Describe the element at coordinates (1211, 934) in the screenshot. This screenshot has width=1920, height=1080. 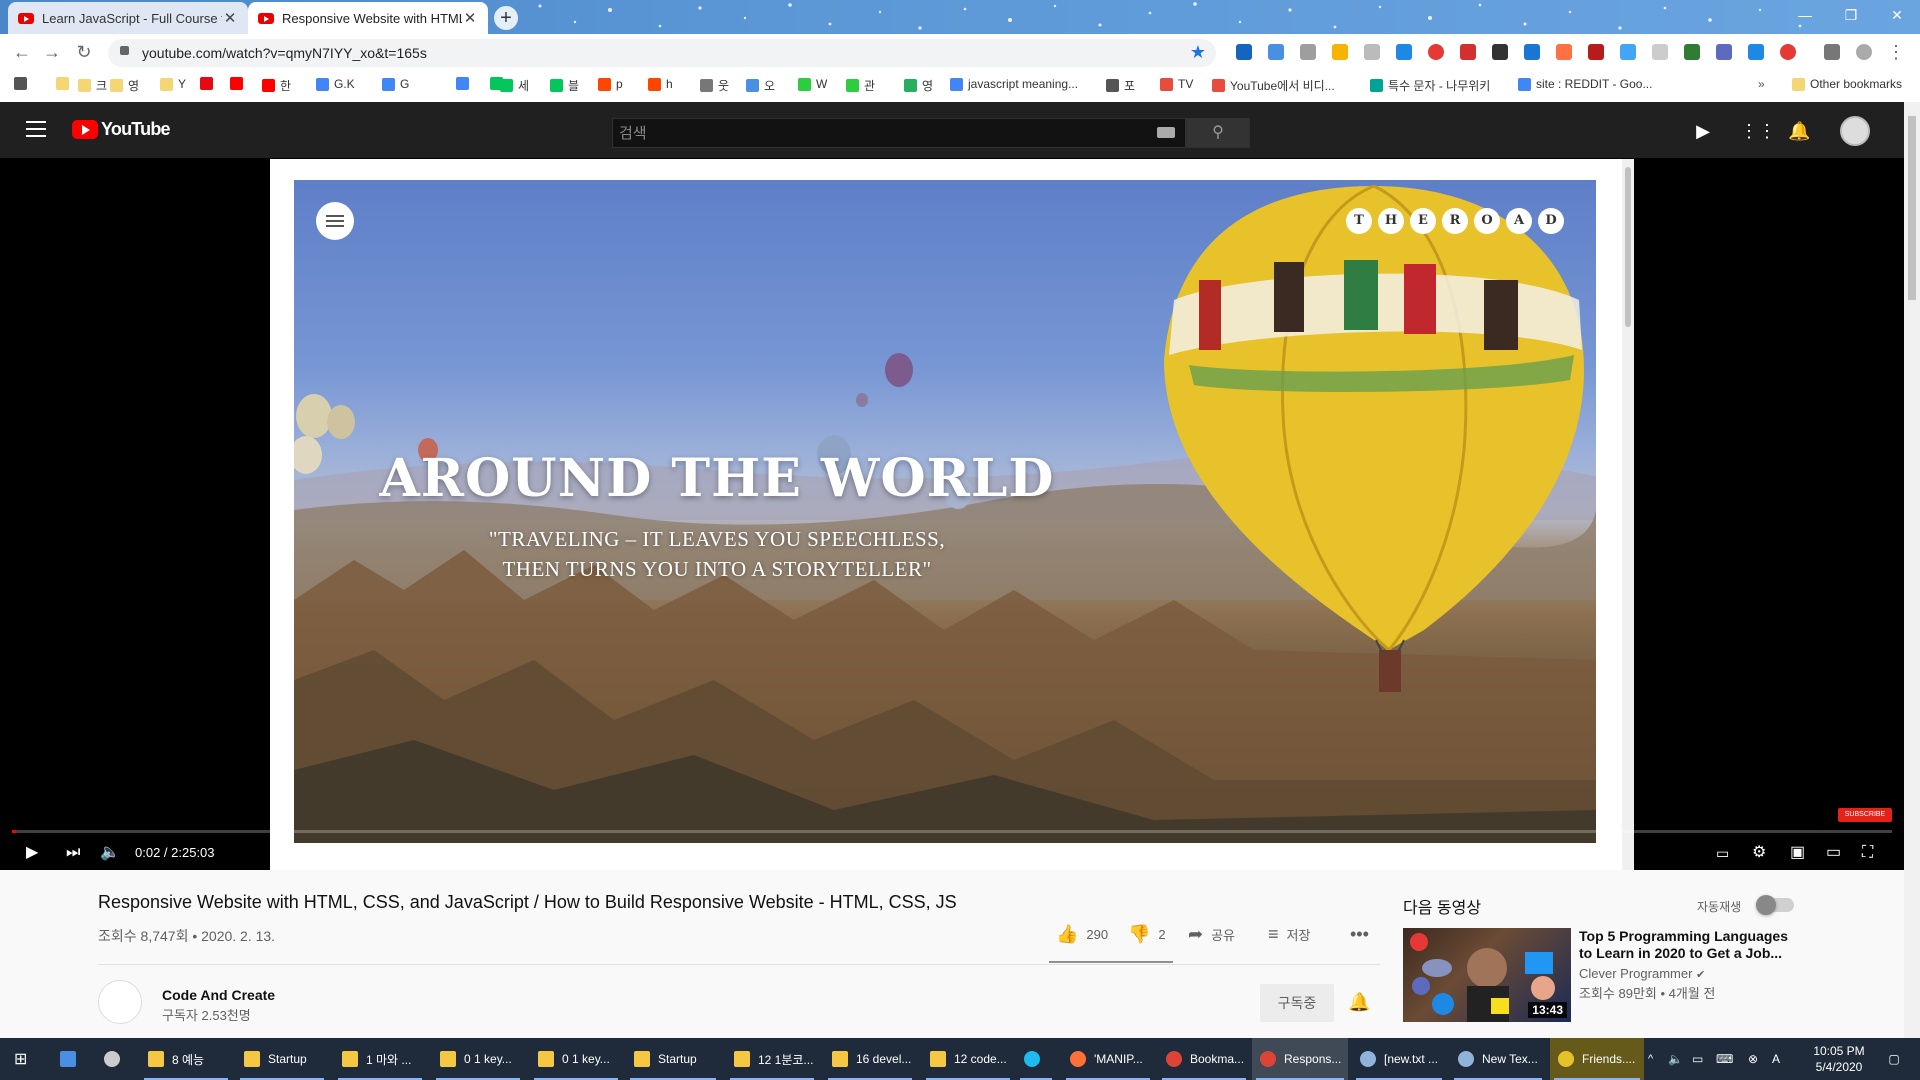
I see `share-button: ➦ 공유` at that location.